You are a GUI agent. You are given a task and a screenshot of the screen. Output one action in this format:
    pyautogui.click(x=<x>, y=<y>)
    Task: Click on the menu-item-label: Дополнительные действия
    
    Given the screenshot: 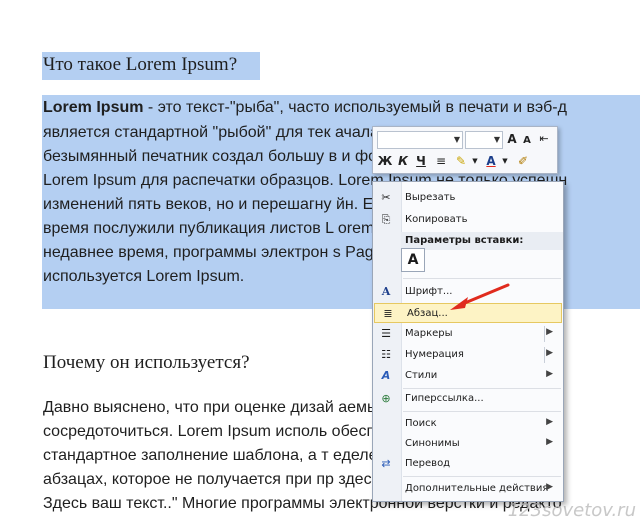 What is the action you would take?
    pyautogui.click(x=477, y=488)
    